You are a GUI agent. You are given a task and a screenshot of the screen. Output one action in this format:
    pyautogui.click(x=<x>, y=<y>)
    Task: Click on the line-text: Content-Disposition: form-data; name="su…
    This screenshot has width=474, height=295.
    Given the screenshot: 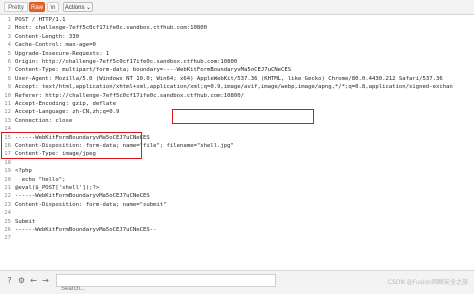 What is the action you would take?
    pyautogui.click(x=91, y=204)
    